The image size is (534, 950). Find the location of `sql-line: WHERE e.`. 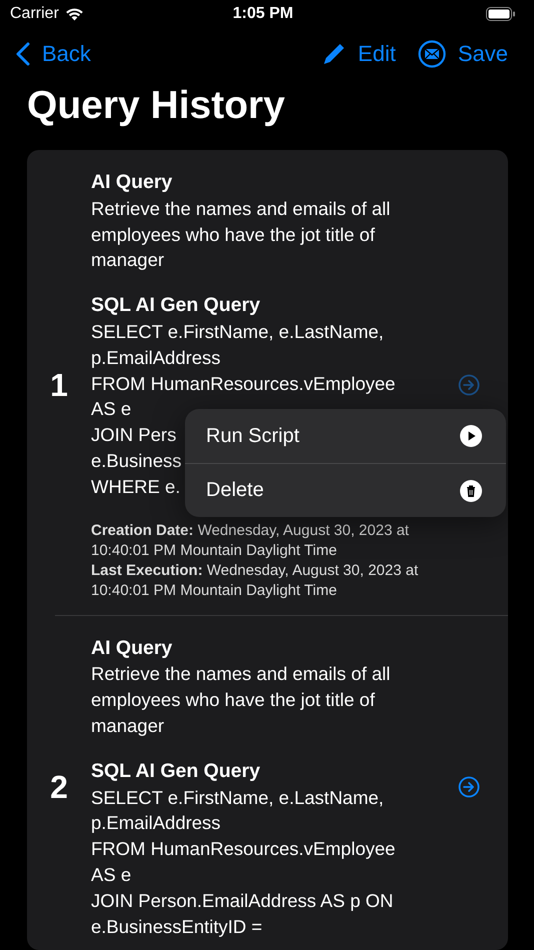

sql-line: WHERE e. is located at coordinates (135, 486).